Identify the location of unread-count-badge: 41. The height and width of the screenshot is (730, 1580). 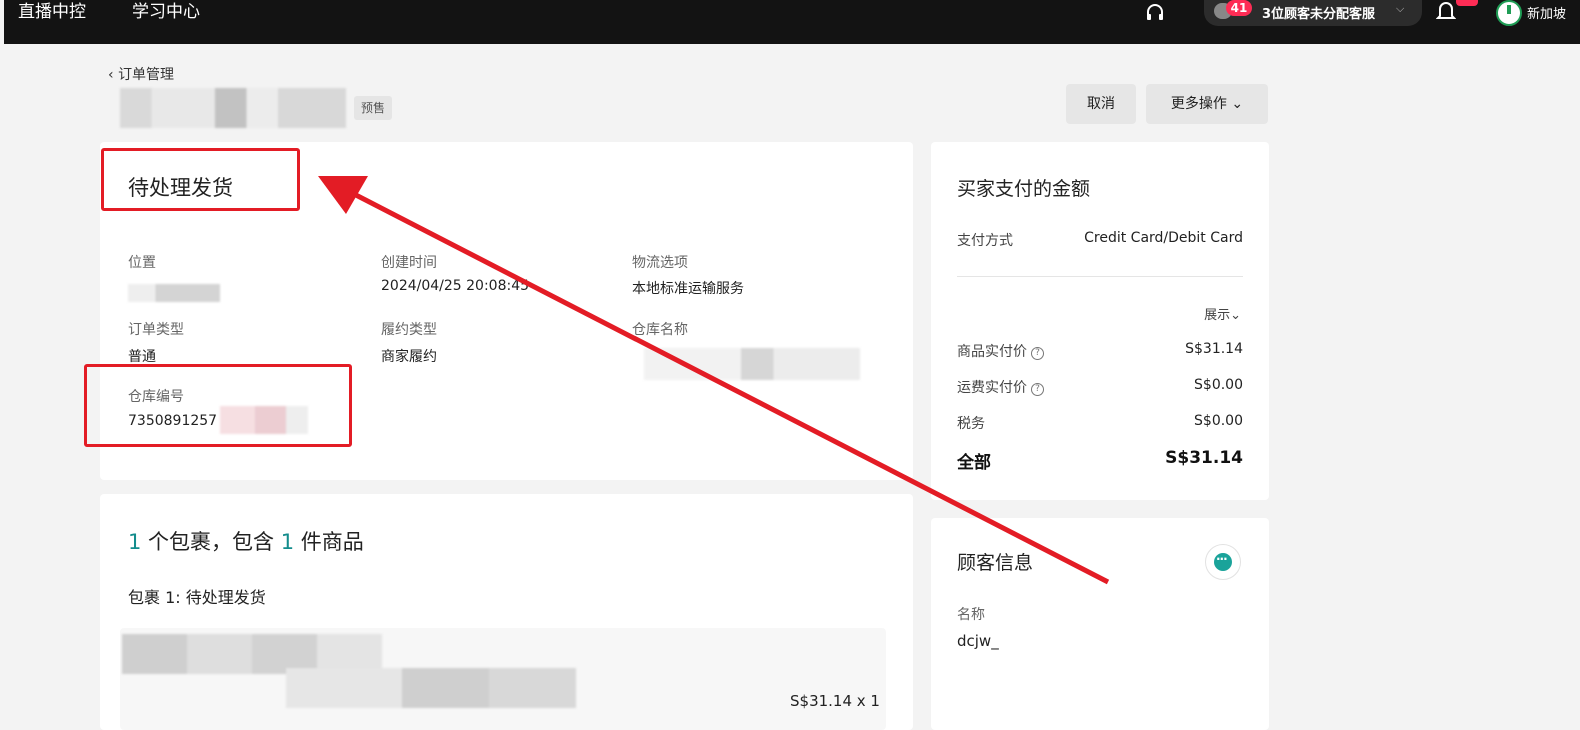
(1239, 8).